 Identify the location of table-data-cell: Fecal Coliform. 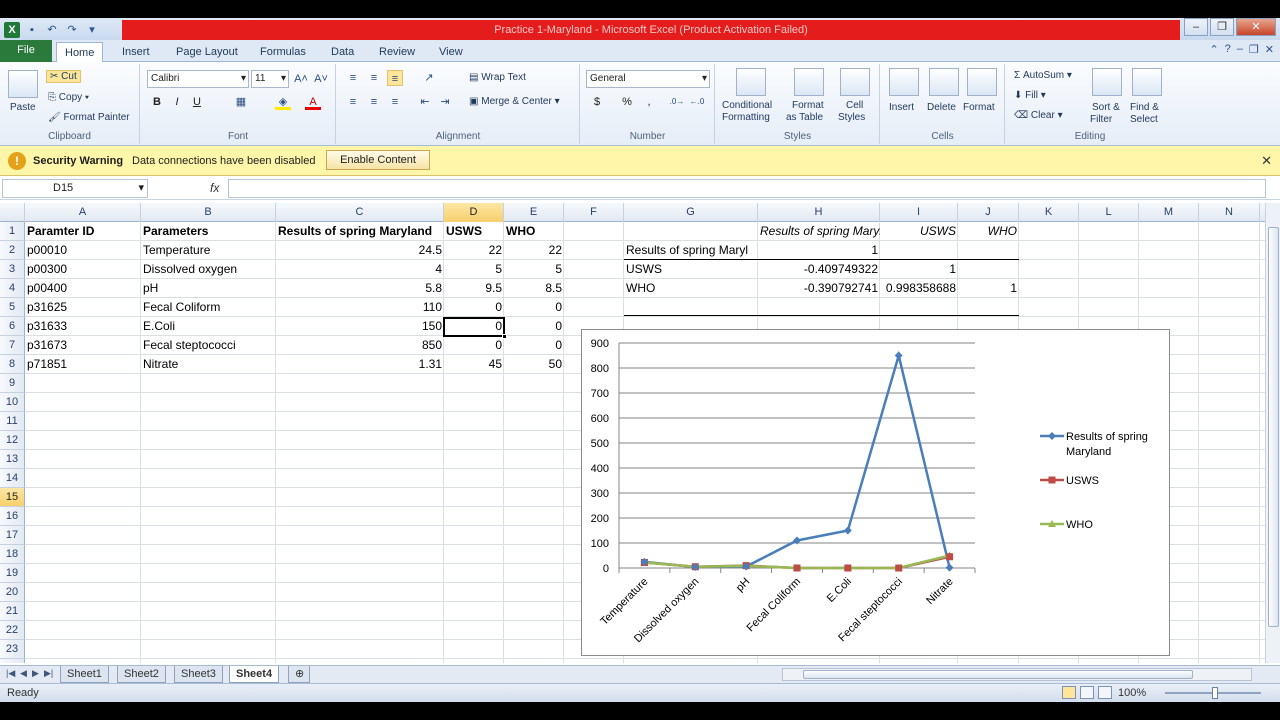
(208, 307).